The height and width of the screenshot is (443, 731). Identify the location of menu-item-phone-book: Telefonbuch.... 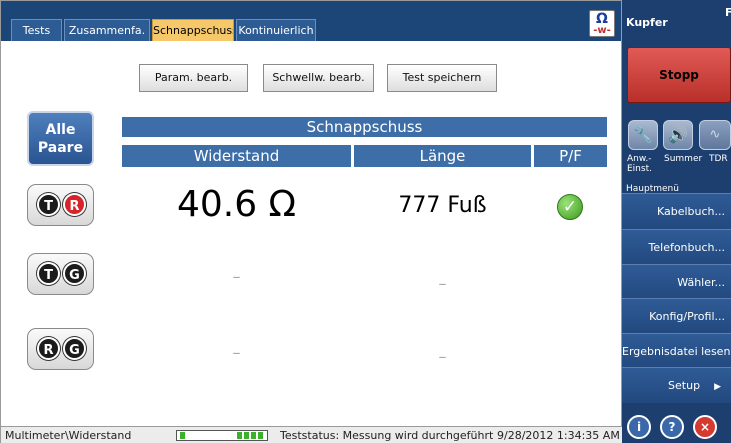
(676, 247).